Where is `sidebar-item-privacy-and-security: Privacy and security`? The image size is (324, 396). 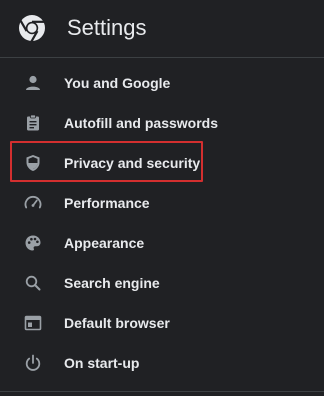
sidebar-item-privacy-and-security: Privacy and security is located at coordinates (162, 163).